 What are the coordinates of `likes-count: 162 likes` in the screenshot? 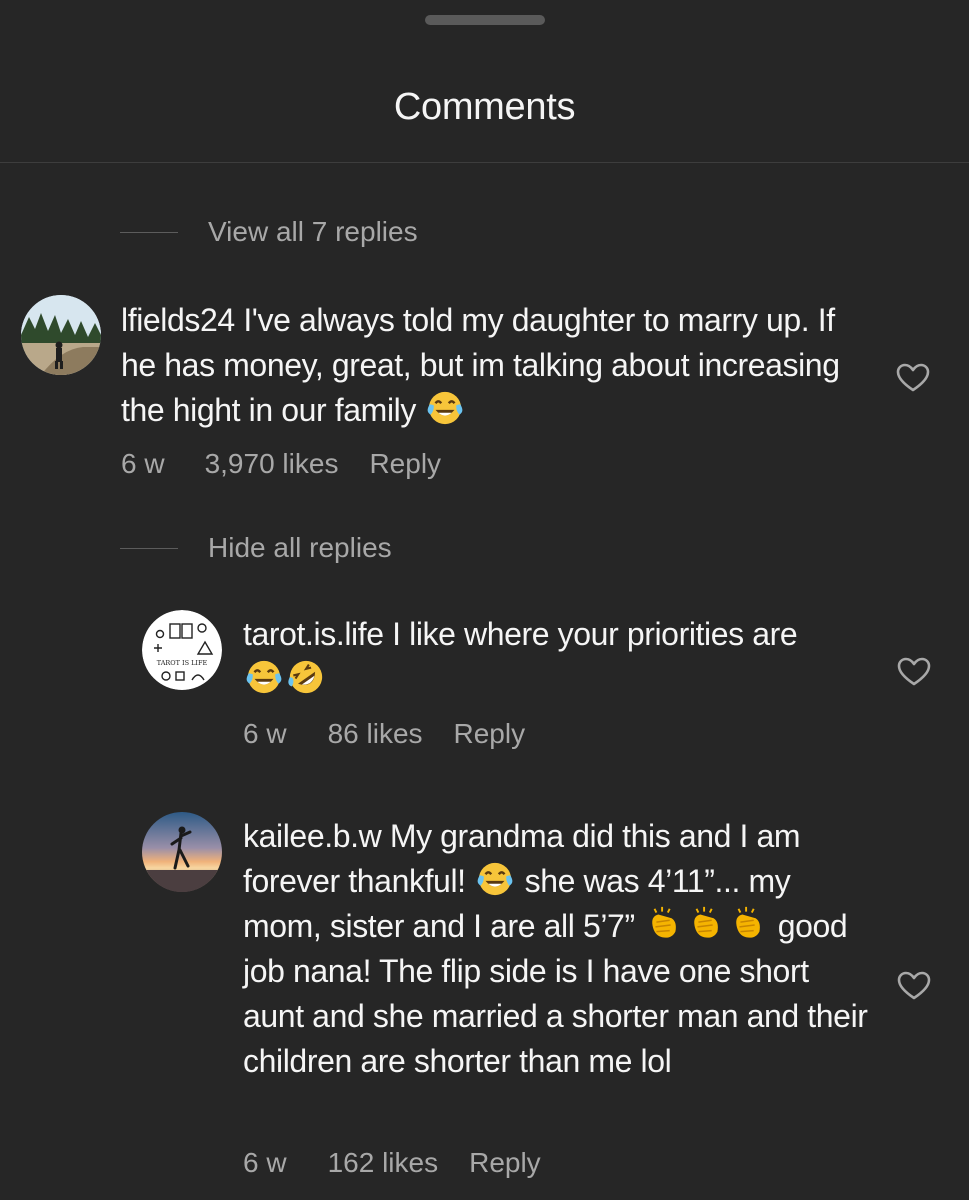 It's located at (383, 1163).